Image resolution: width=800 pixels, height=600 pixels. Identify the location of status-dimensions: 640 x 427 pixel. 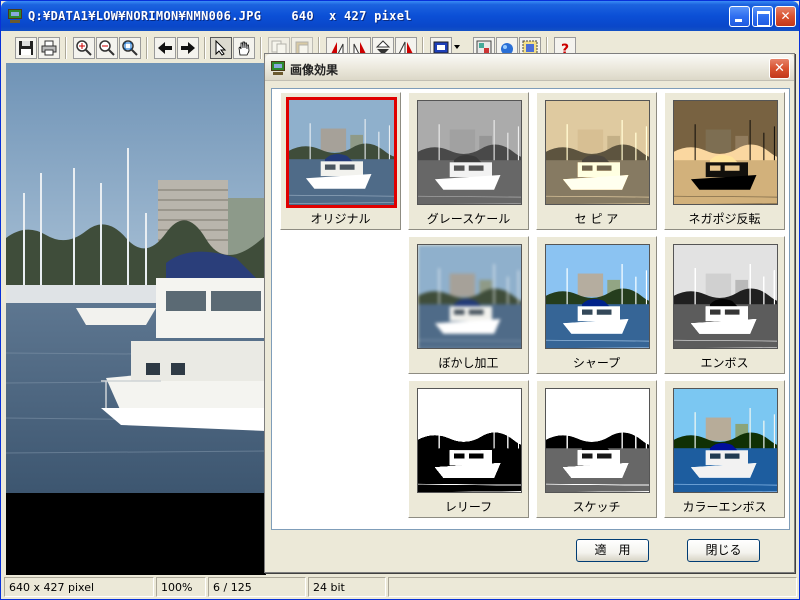
(79, 587).